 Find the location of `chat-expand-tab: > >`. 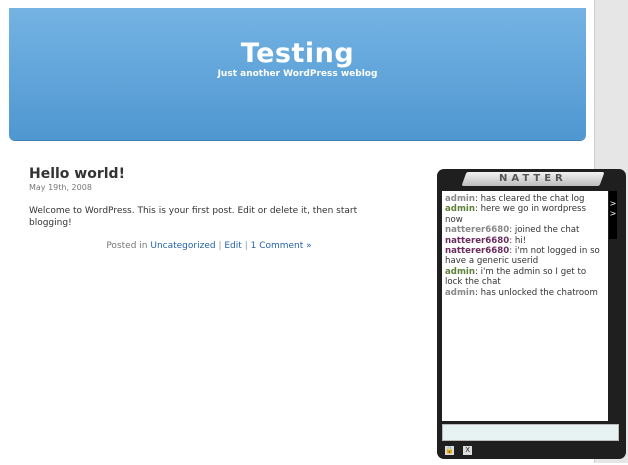

chat-expand-tab: > > is located at coordinates (613, 215).